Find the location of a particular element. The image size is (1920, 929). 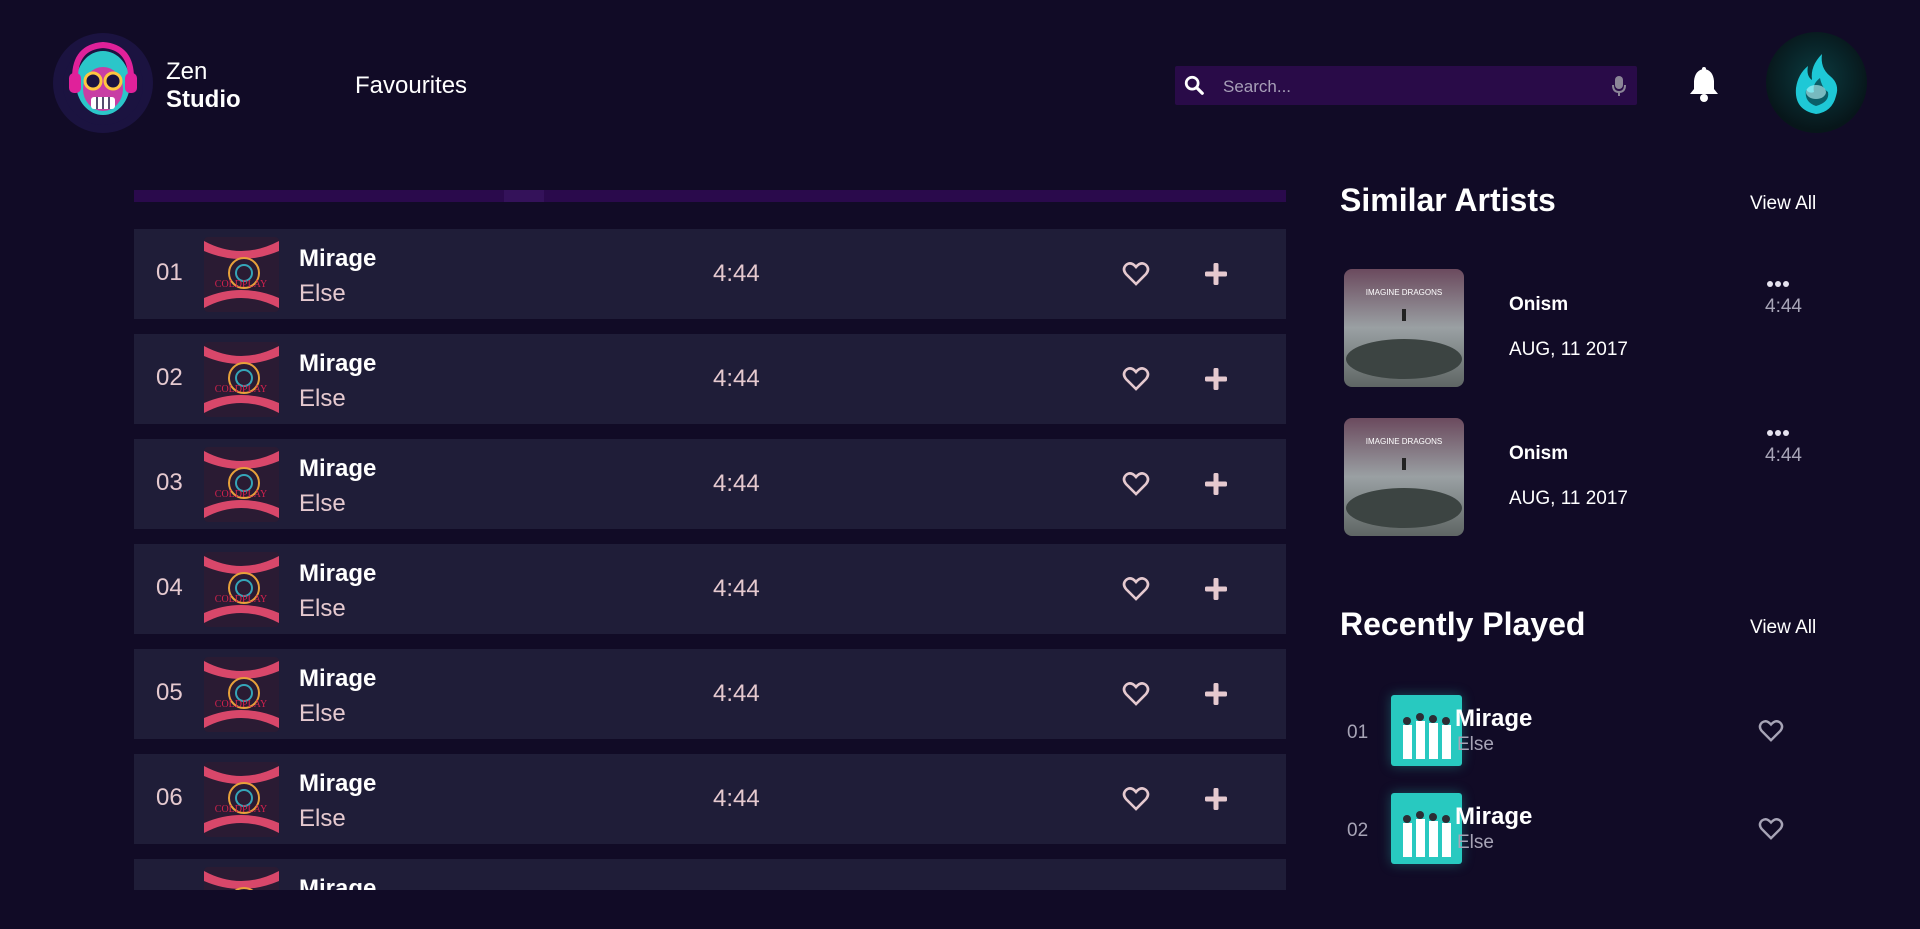

search-bar is located at coordinates (1406, 86).